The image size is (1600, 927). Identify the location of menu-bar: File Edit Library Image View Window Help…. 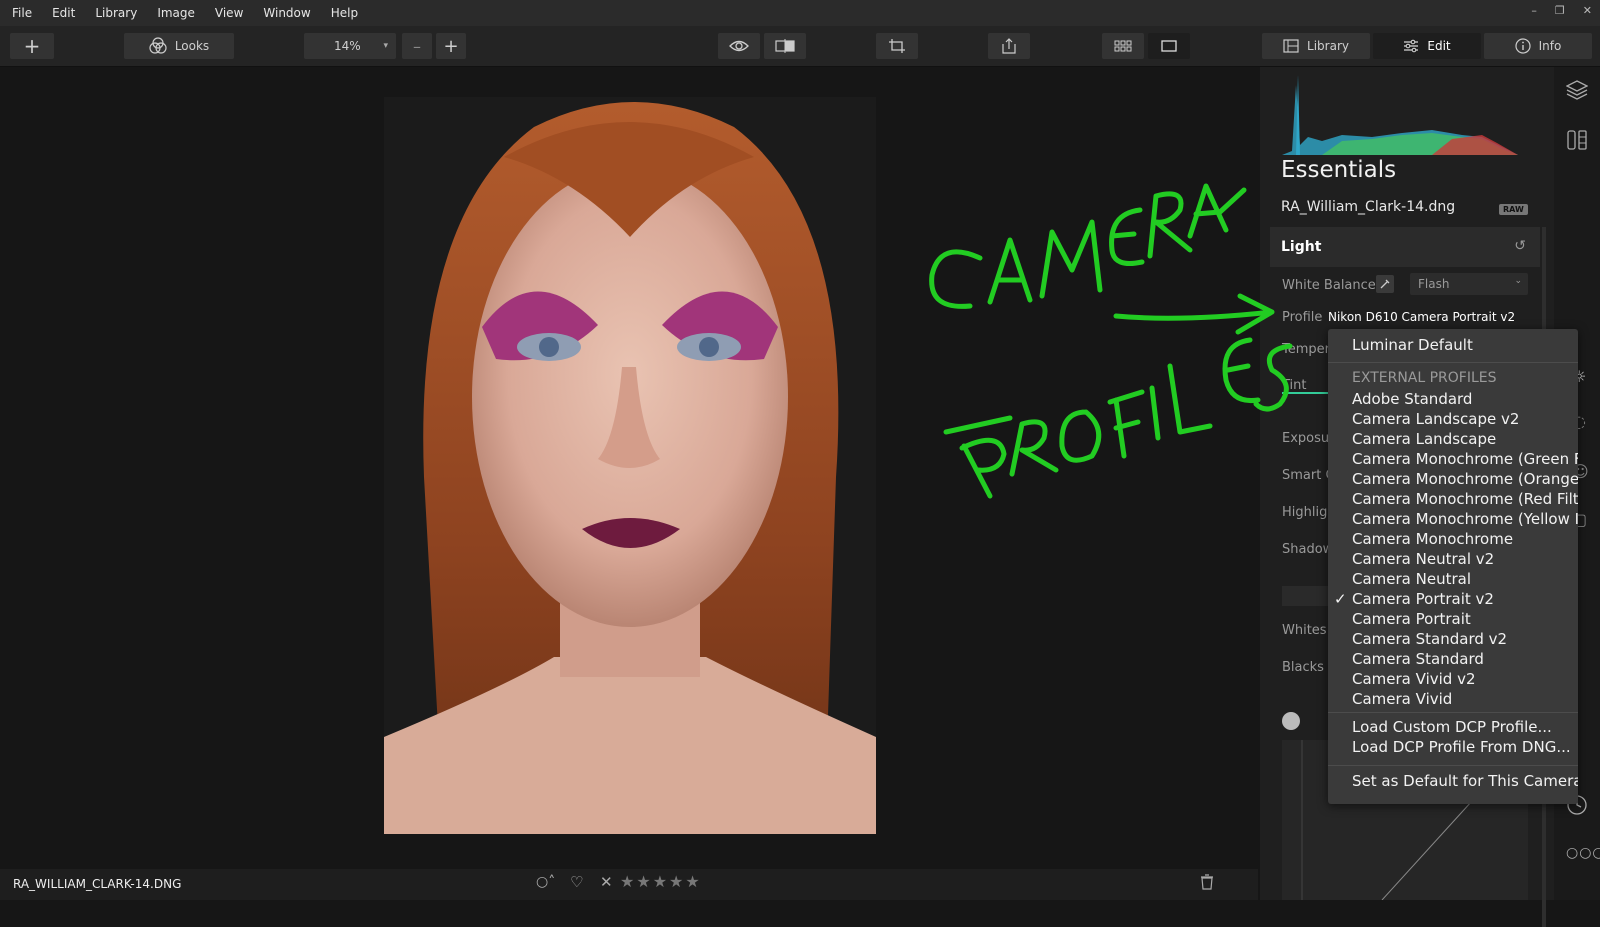
(800, 13).